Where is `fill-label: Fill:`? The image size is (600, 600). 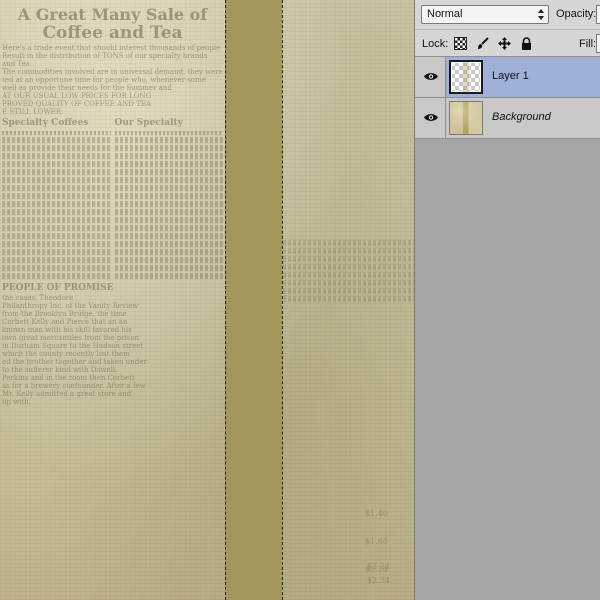 fill-label: Fill: is located at coordinates (588, 44).